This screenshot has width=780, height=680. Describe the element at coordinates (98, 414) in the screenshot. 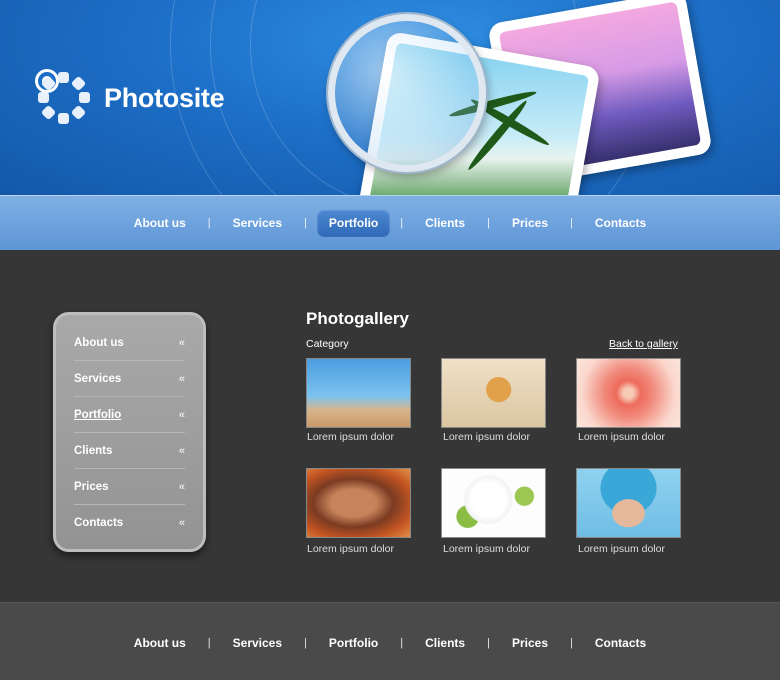

I see `sidebar-item-label: Portfolio` at that location.